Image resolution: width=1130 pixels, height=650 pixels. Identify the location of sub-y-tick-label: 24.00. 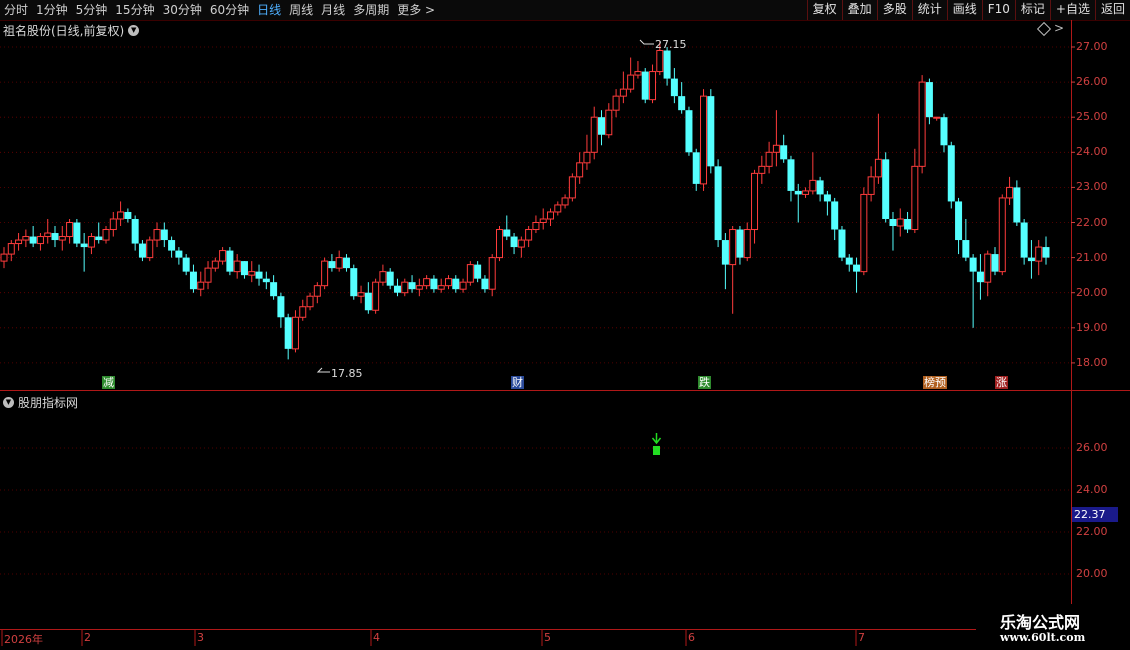
(1092, 489).